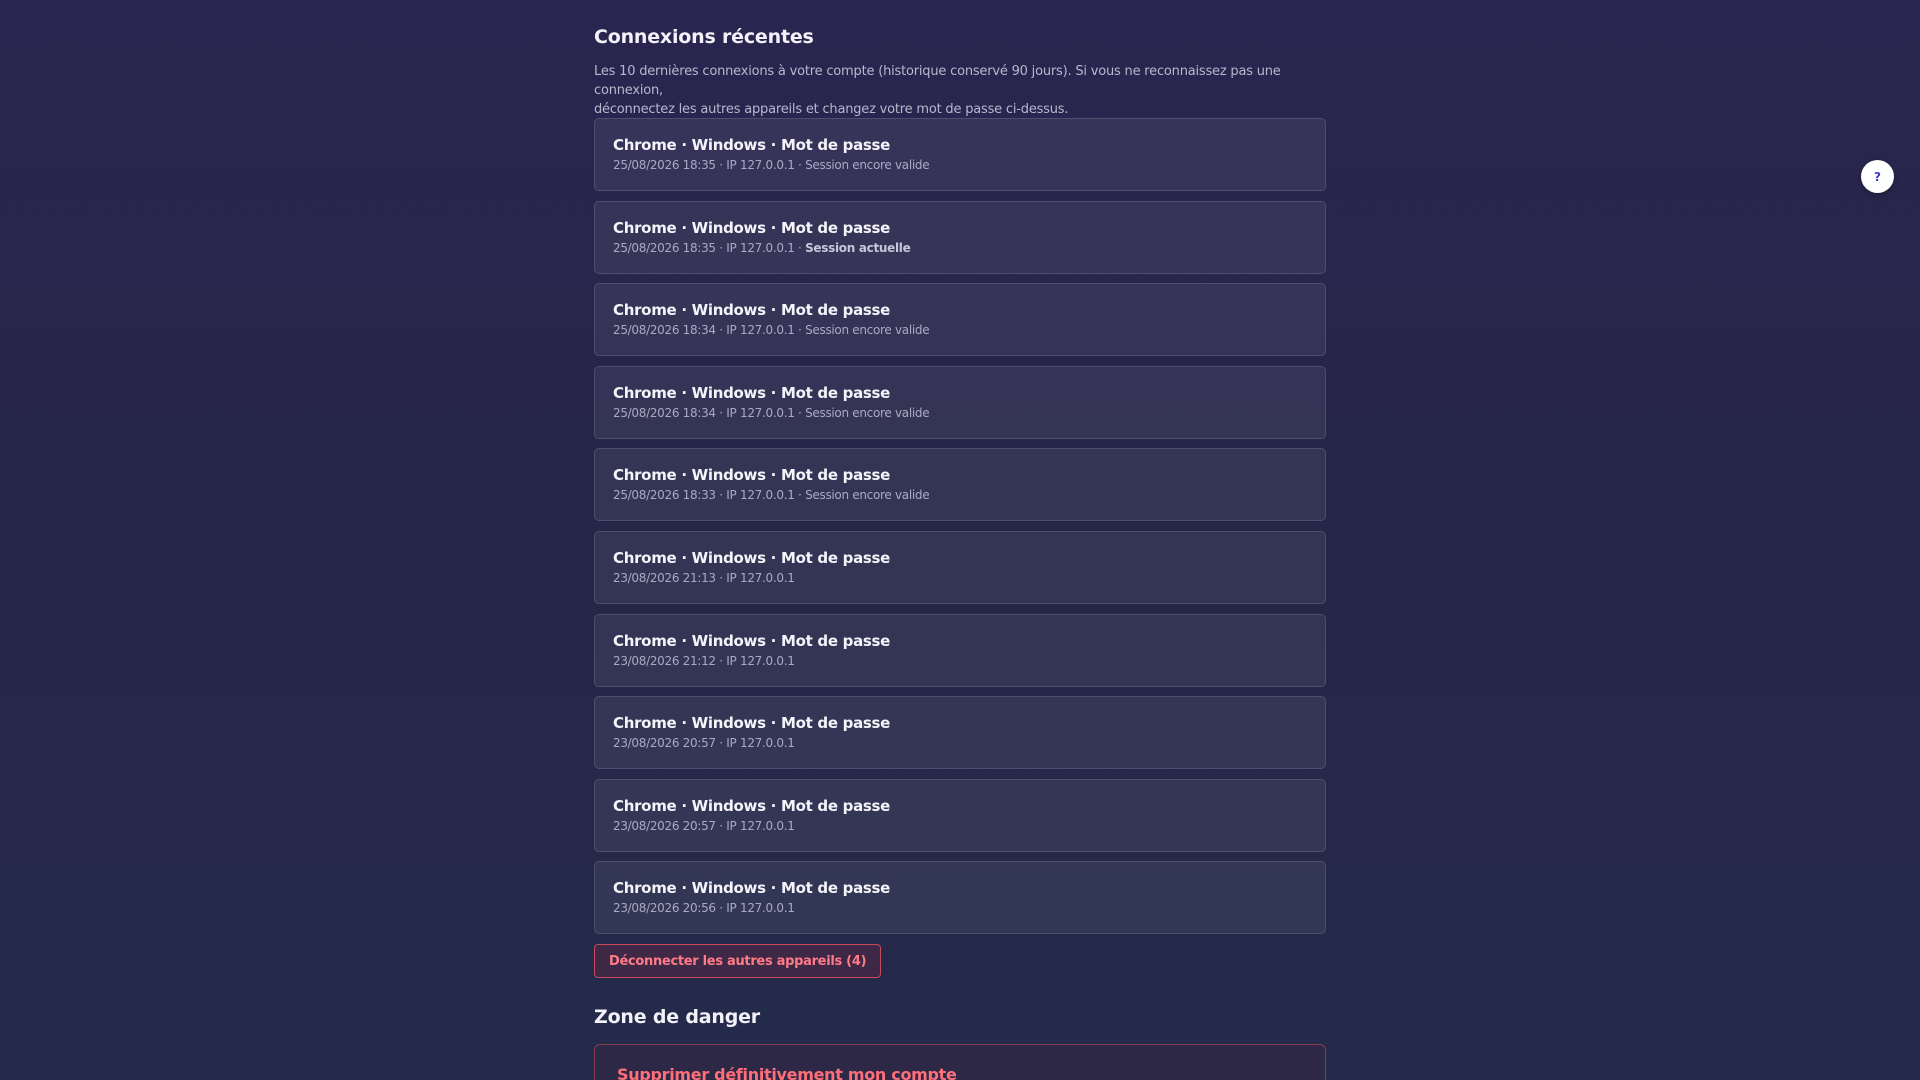  What do you see at coordinates (960, 661) in the screenshot?
I see `session-meta: 23/08/2026 21:12 · IP 127.0.0.1` at bounding box center [960, 661].